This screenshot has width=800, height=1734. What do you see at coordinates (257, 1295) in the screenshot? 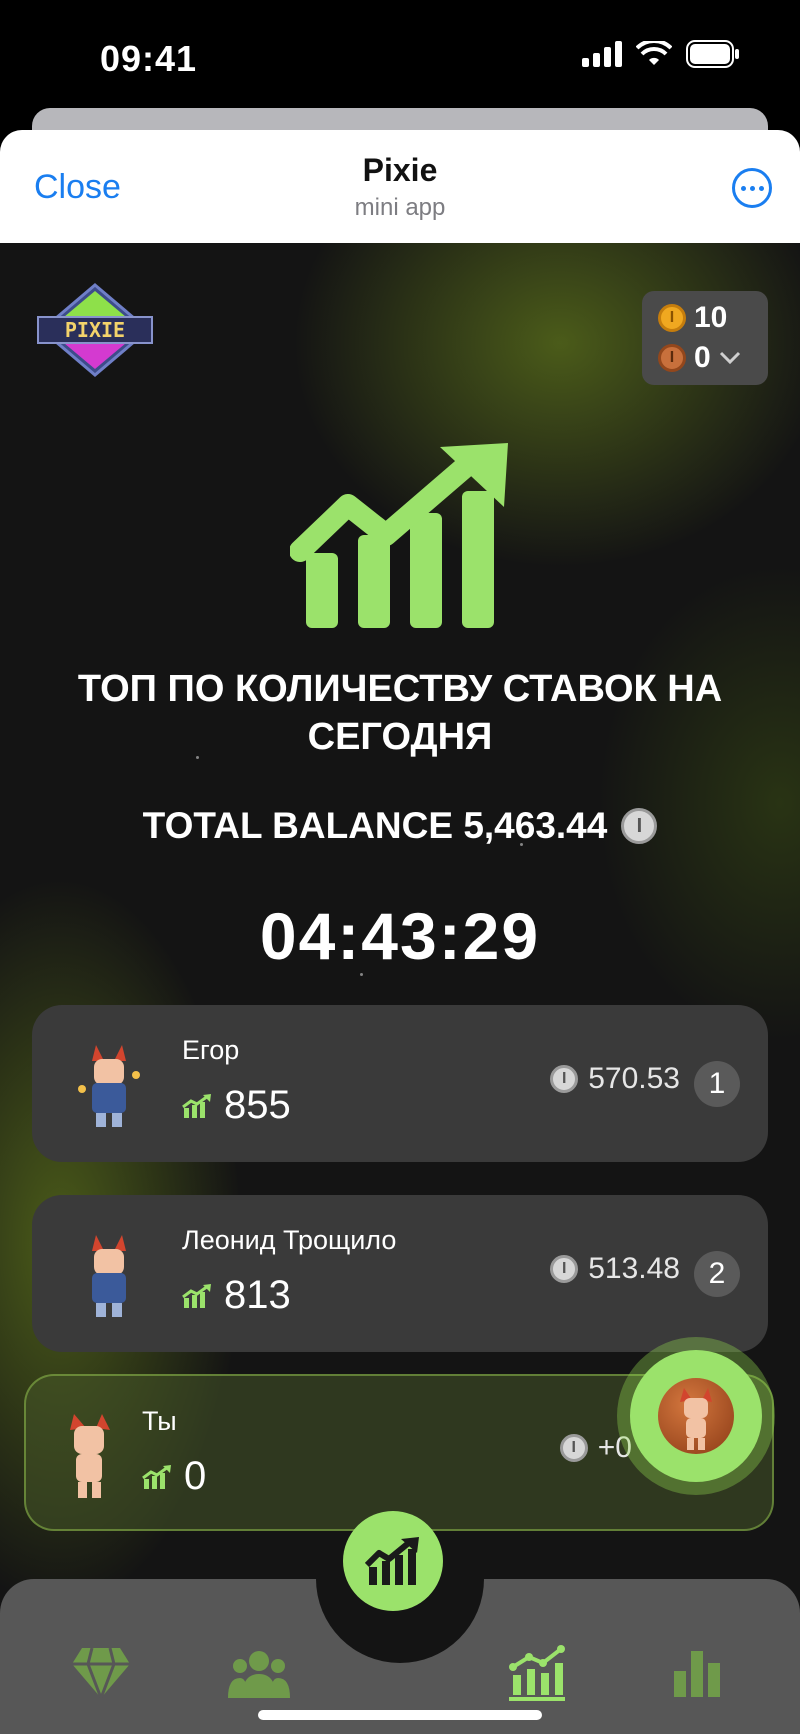
I see `player-score: 813` at bounding box center [257, 1295].